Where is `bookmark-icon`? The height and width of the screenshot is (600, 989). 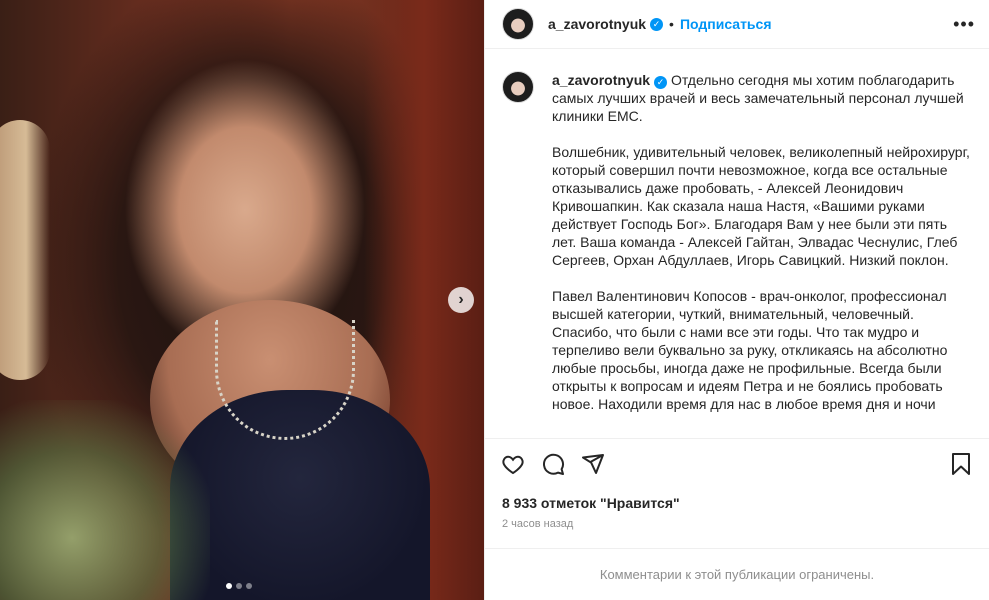 bookmark-icon is located at coordinates (961, 464).